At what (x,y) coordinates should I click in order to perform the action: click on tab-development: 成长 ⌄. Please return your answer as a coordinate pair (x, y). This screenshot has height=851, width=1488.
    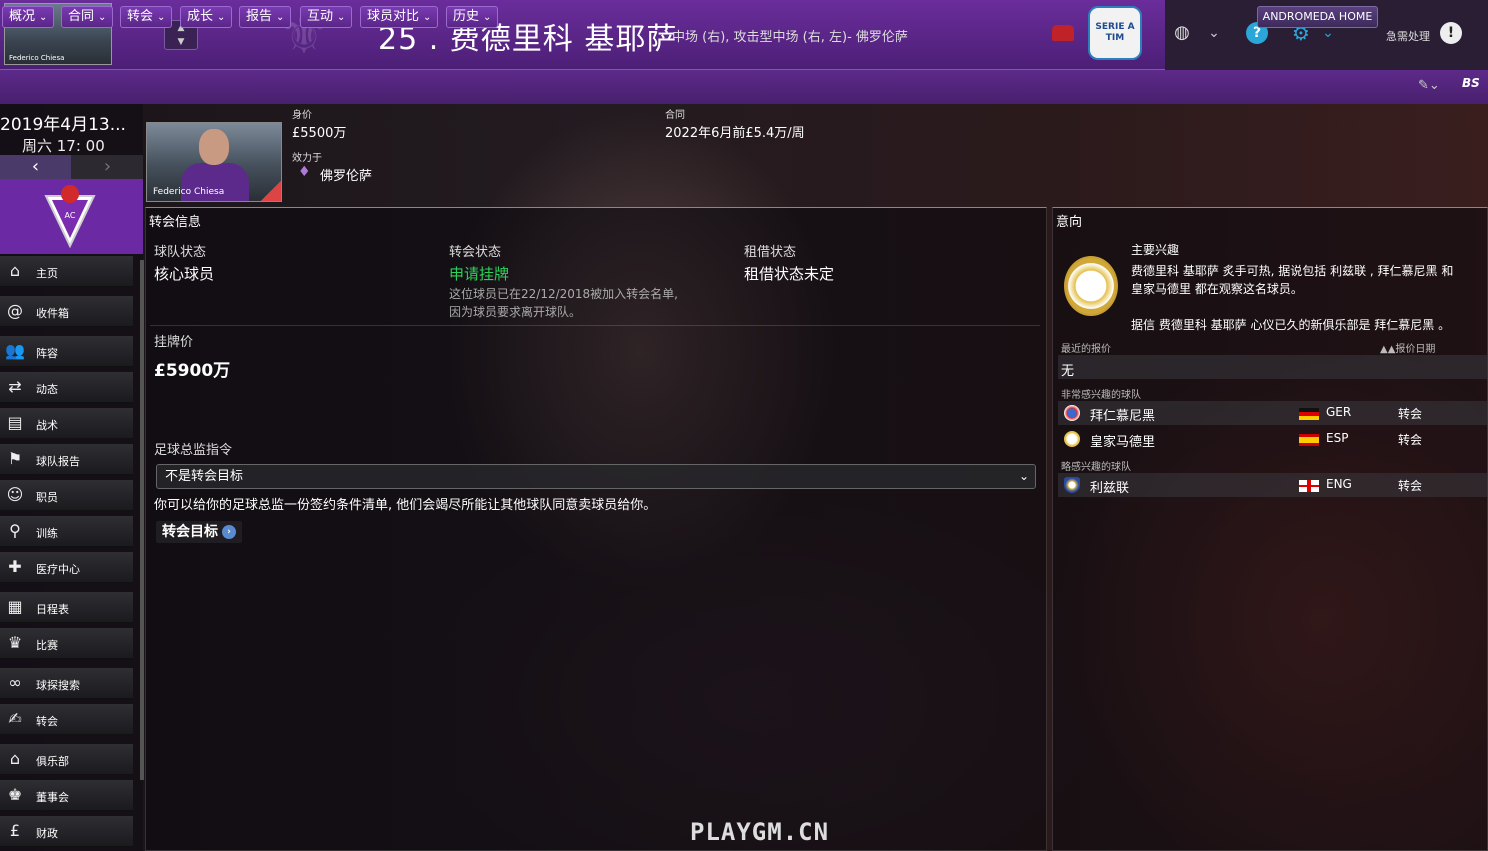
    Looking at the image, I should click on (206, 17).